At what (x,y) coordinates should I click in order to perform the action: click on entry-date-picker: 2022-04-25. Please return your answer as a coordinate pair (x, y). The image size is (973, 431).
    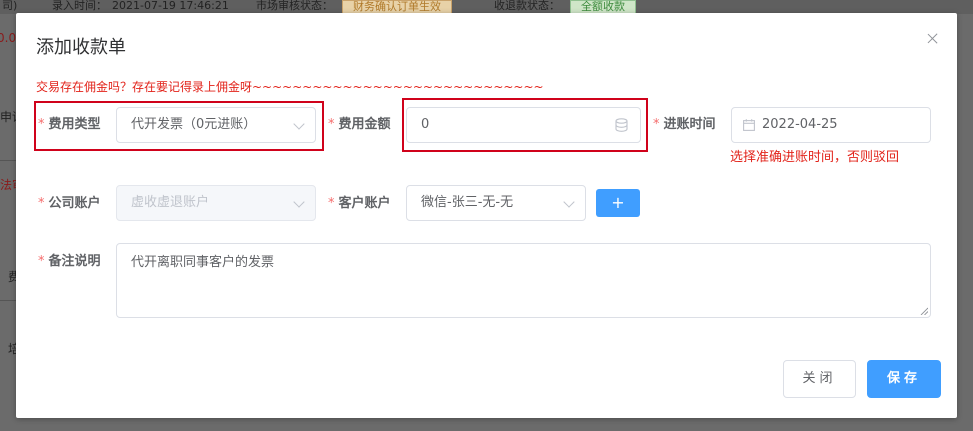
    Looking at the image, I should click on (831, 125).